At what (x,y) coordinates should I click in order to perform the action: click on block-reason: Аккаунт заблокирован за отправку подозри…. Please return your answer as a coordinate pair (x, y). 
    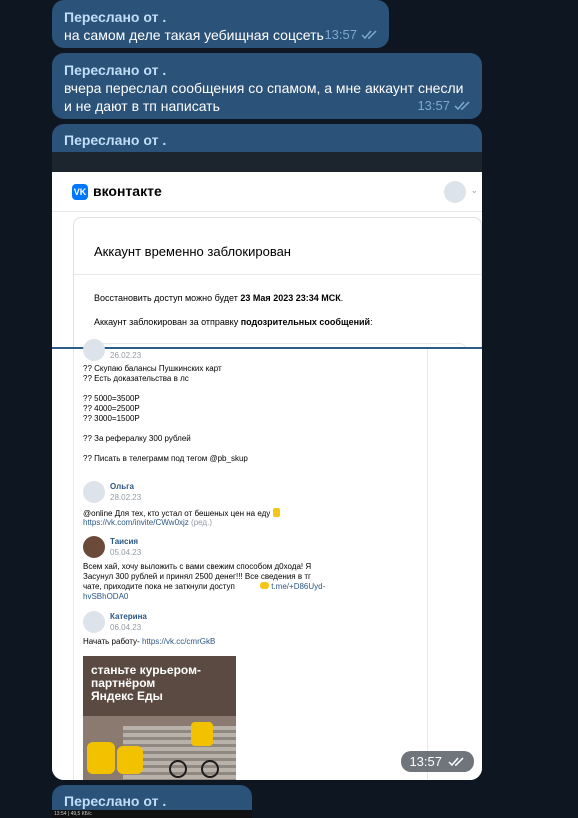
    Looking at the image, I should click on (233, 322).